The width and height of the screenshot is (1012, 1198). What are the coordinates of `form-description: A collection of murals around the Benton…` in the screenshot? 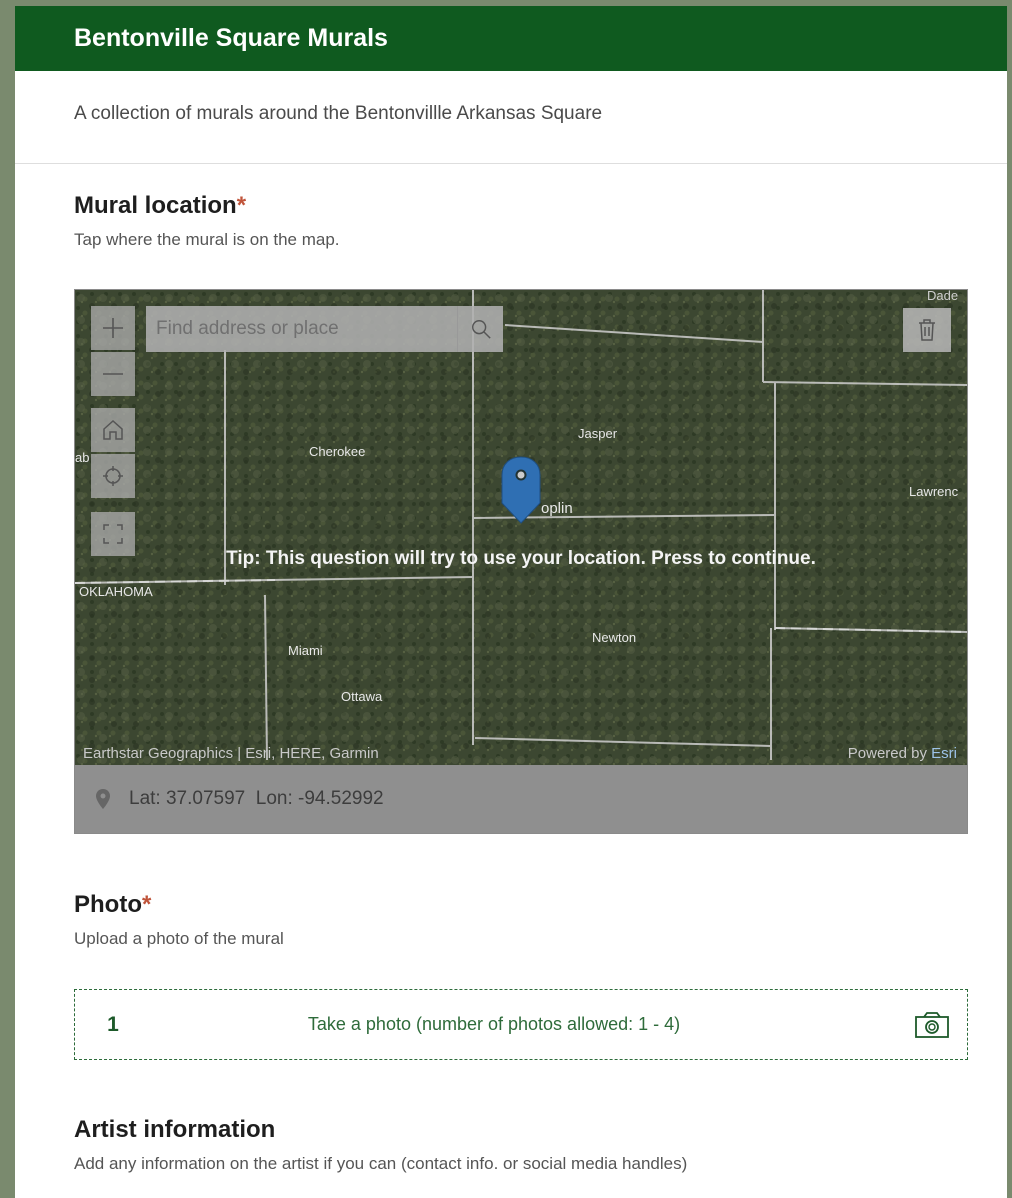 It's located at (511, 117).